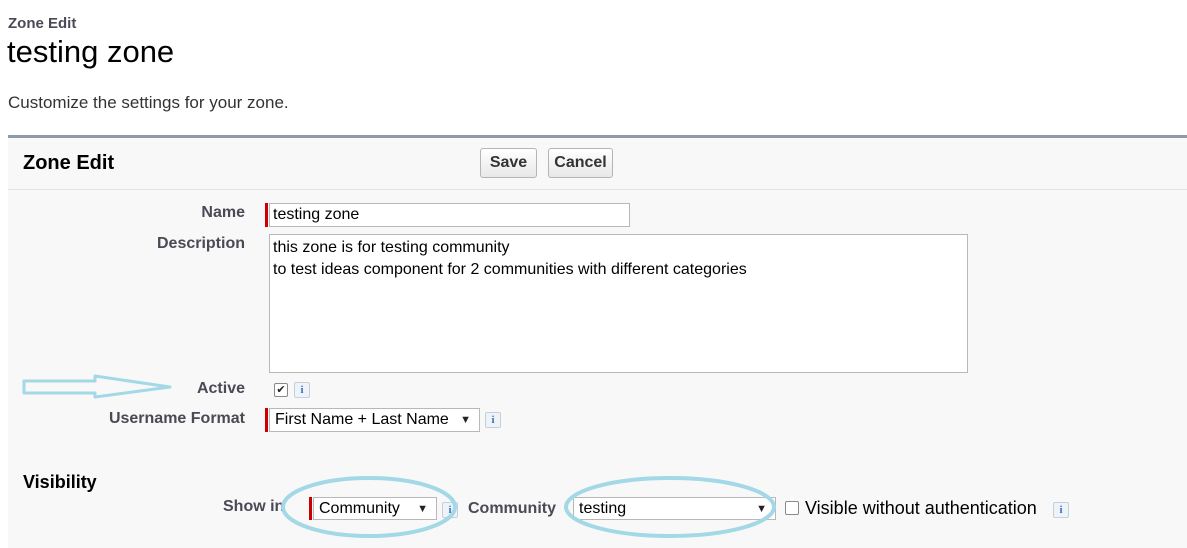  What do you see at coordinates (200, 243) in the screenshot?
I see `description-label: Description` at bounding box center [200, 243].